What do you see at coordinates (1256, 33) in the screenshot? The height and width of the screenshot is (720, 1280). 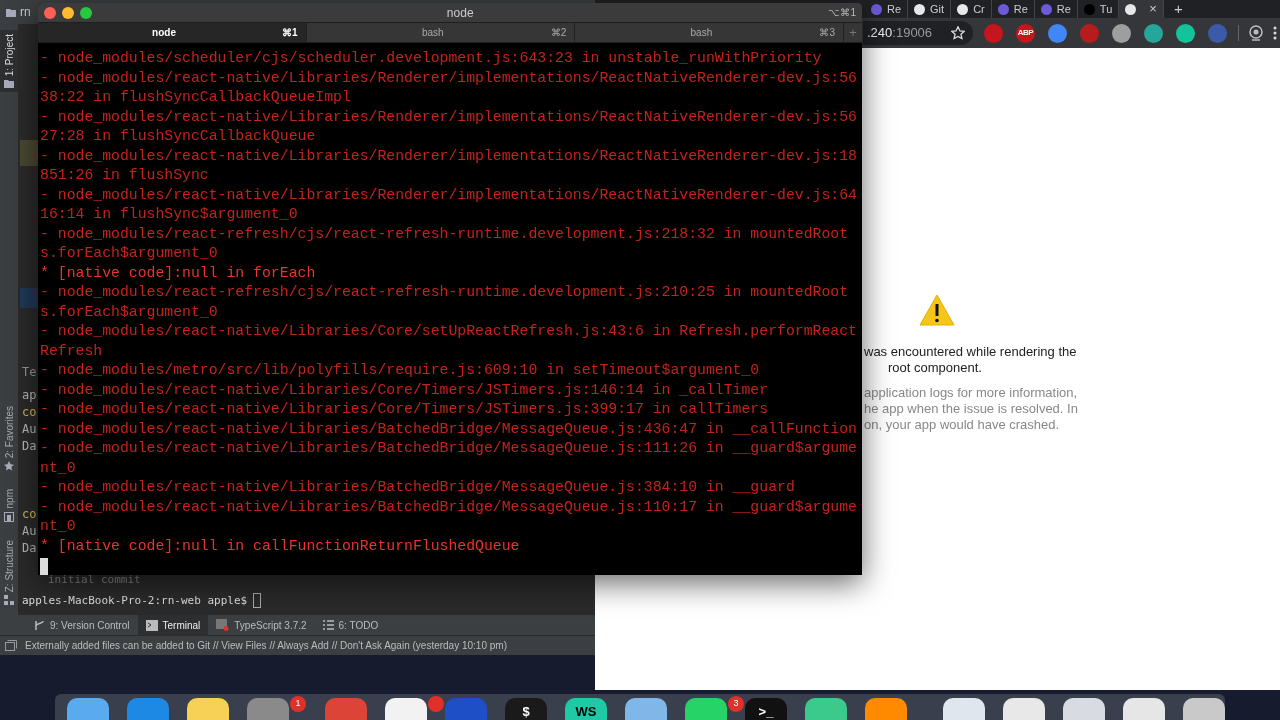 I see `camera-icon` at bounding box center [1256, 33].